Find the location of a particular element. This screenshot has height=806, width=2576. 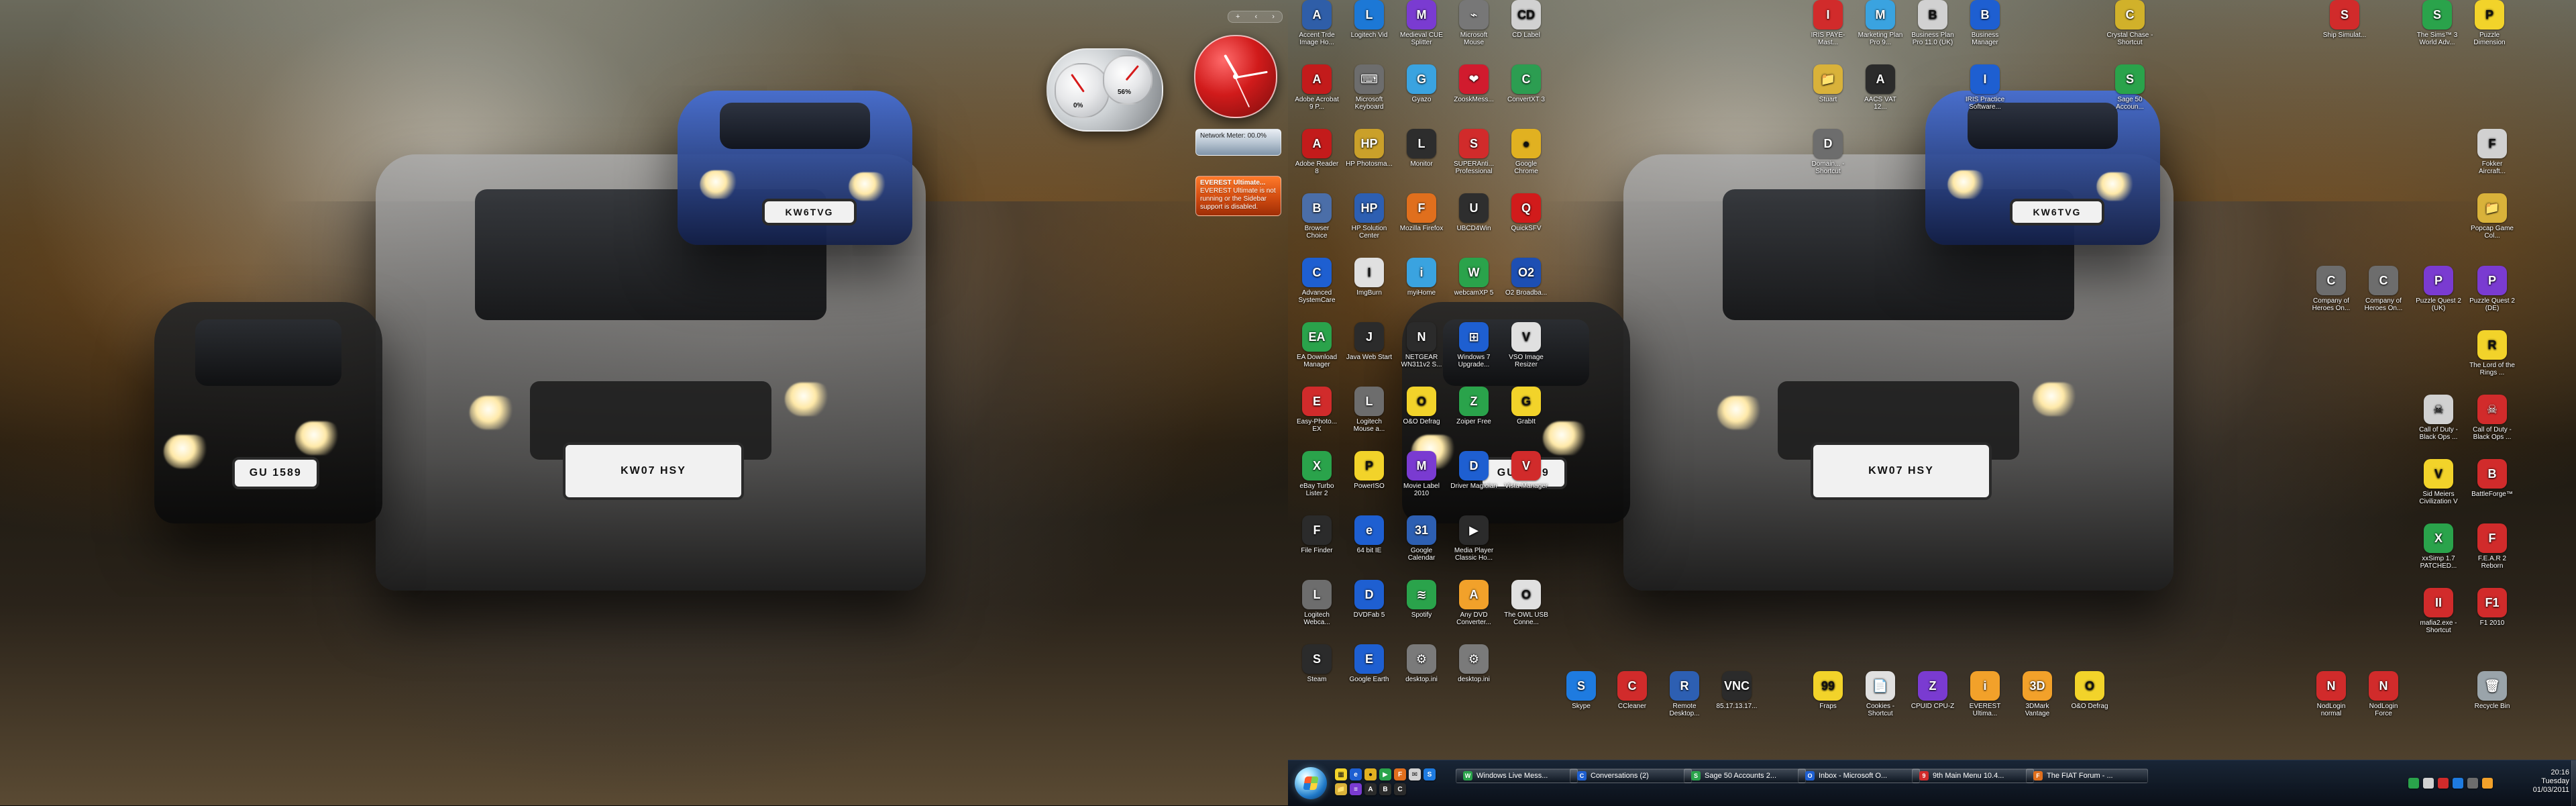

webcamxp-icon: WwebcamXP 5 is located at coordinates (1473, 277).